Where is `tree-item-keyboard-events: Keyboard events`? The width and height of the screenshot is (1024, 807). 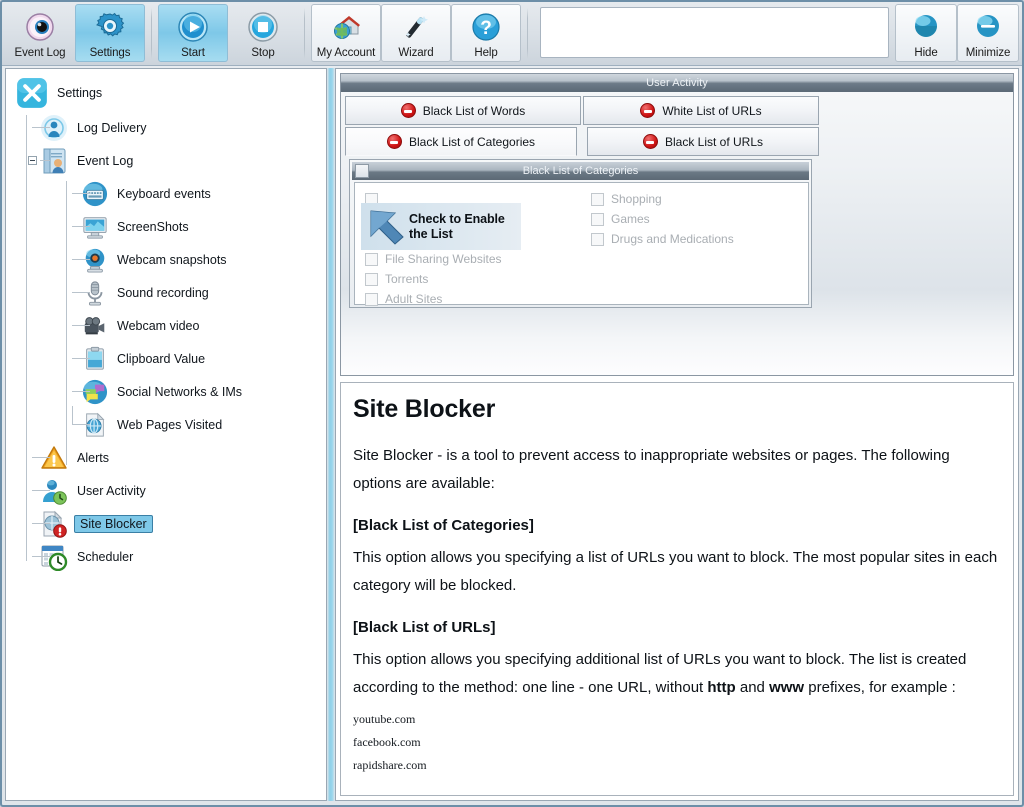 tree-item-keyboard-events: Keyboard events is located at coordinates (169, 193).